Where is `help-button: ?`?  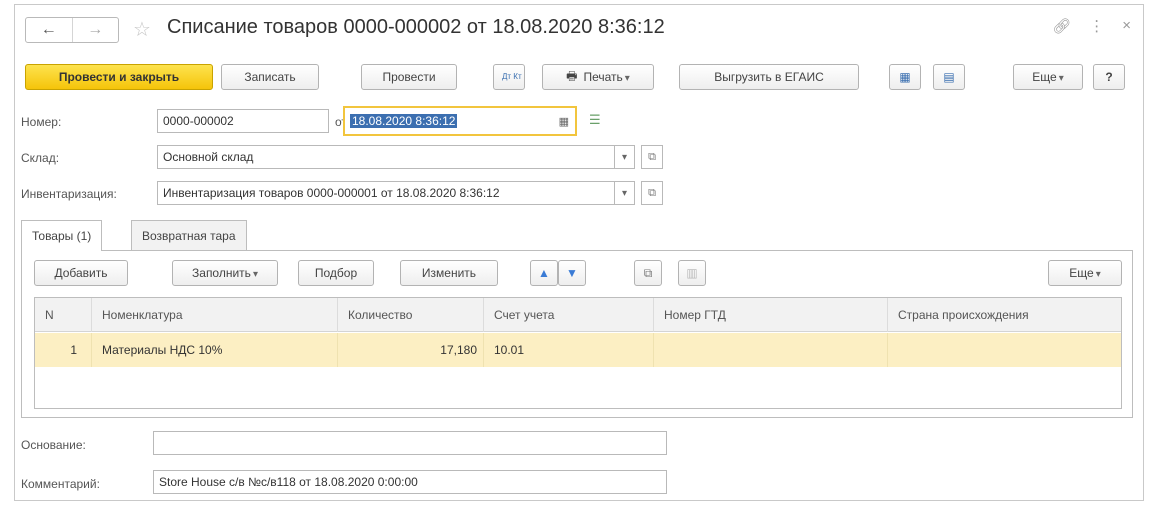 help-button: ? is located at coordinates (1109, 77).